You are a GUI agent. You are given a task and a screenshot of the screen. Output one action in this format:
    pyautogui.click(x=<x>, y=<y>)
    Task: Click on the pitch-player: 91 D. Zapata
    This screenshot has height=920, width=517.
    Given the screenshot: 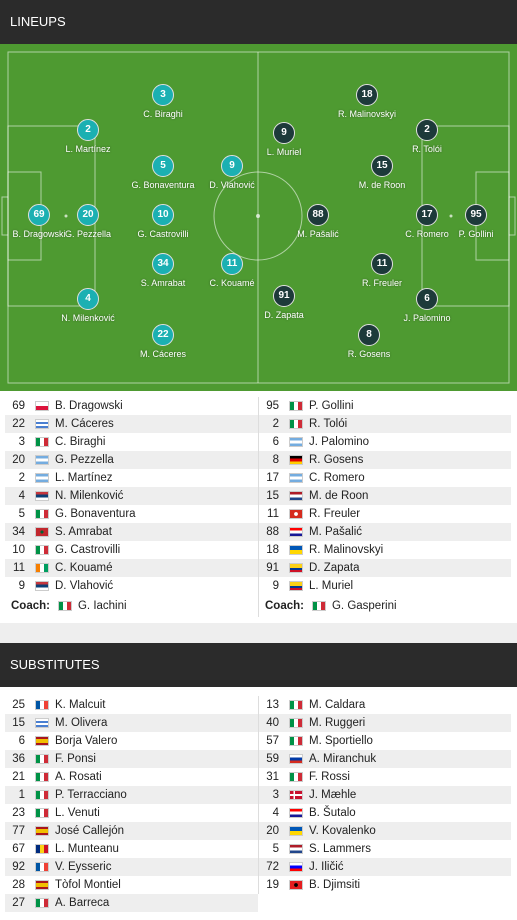 What is the action you would take?
    pyautogui.click(x=284, y=303)
    